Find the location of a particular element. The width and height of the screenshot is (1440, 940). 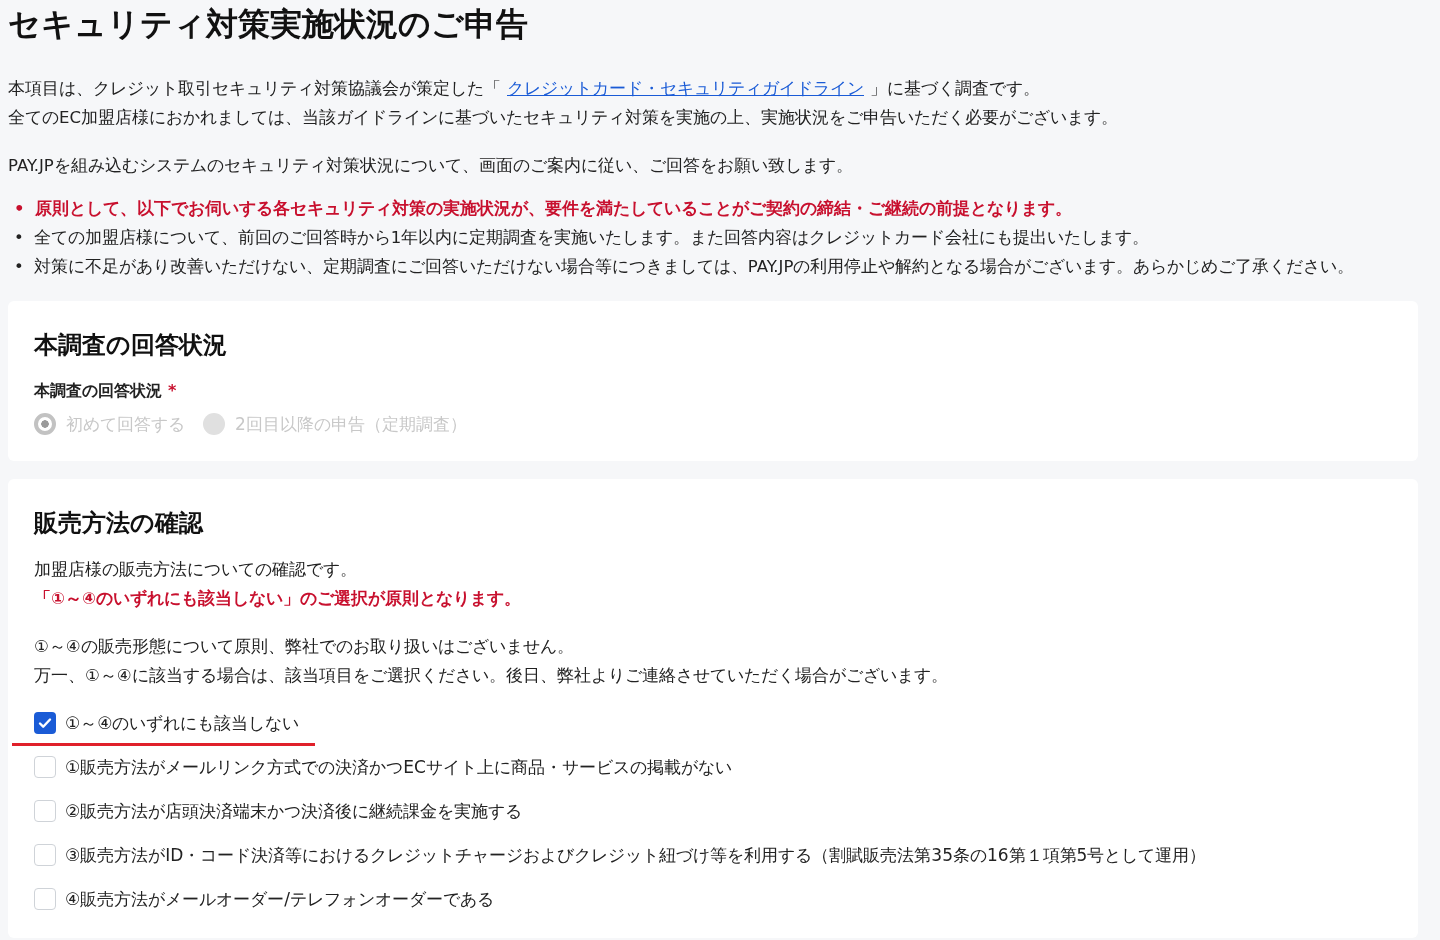

note-text: 万一、①～④に該当する場合は、該当項目をご選択ください。後日、弊社よりご連絡させていただく場合がございます。 is located at coordinates (491, 676).